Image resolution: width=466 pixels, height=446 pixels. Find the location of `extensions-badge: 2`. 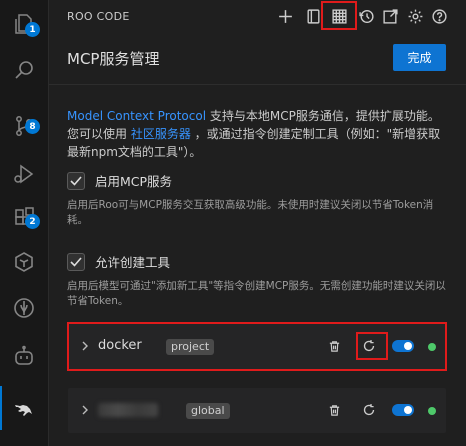

extensions-badge: 2 is located at coordinates (32, 221).